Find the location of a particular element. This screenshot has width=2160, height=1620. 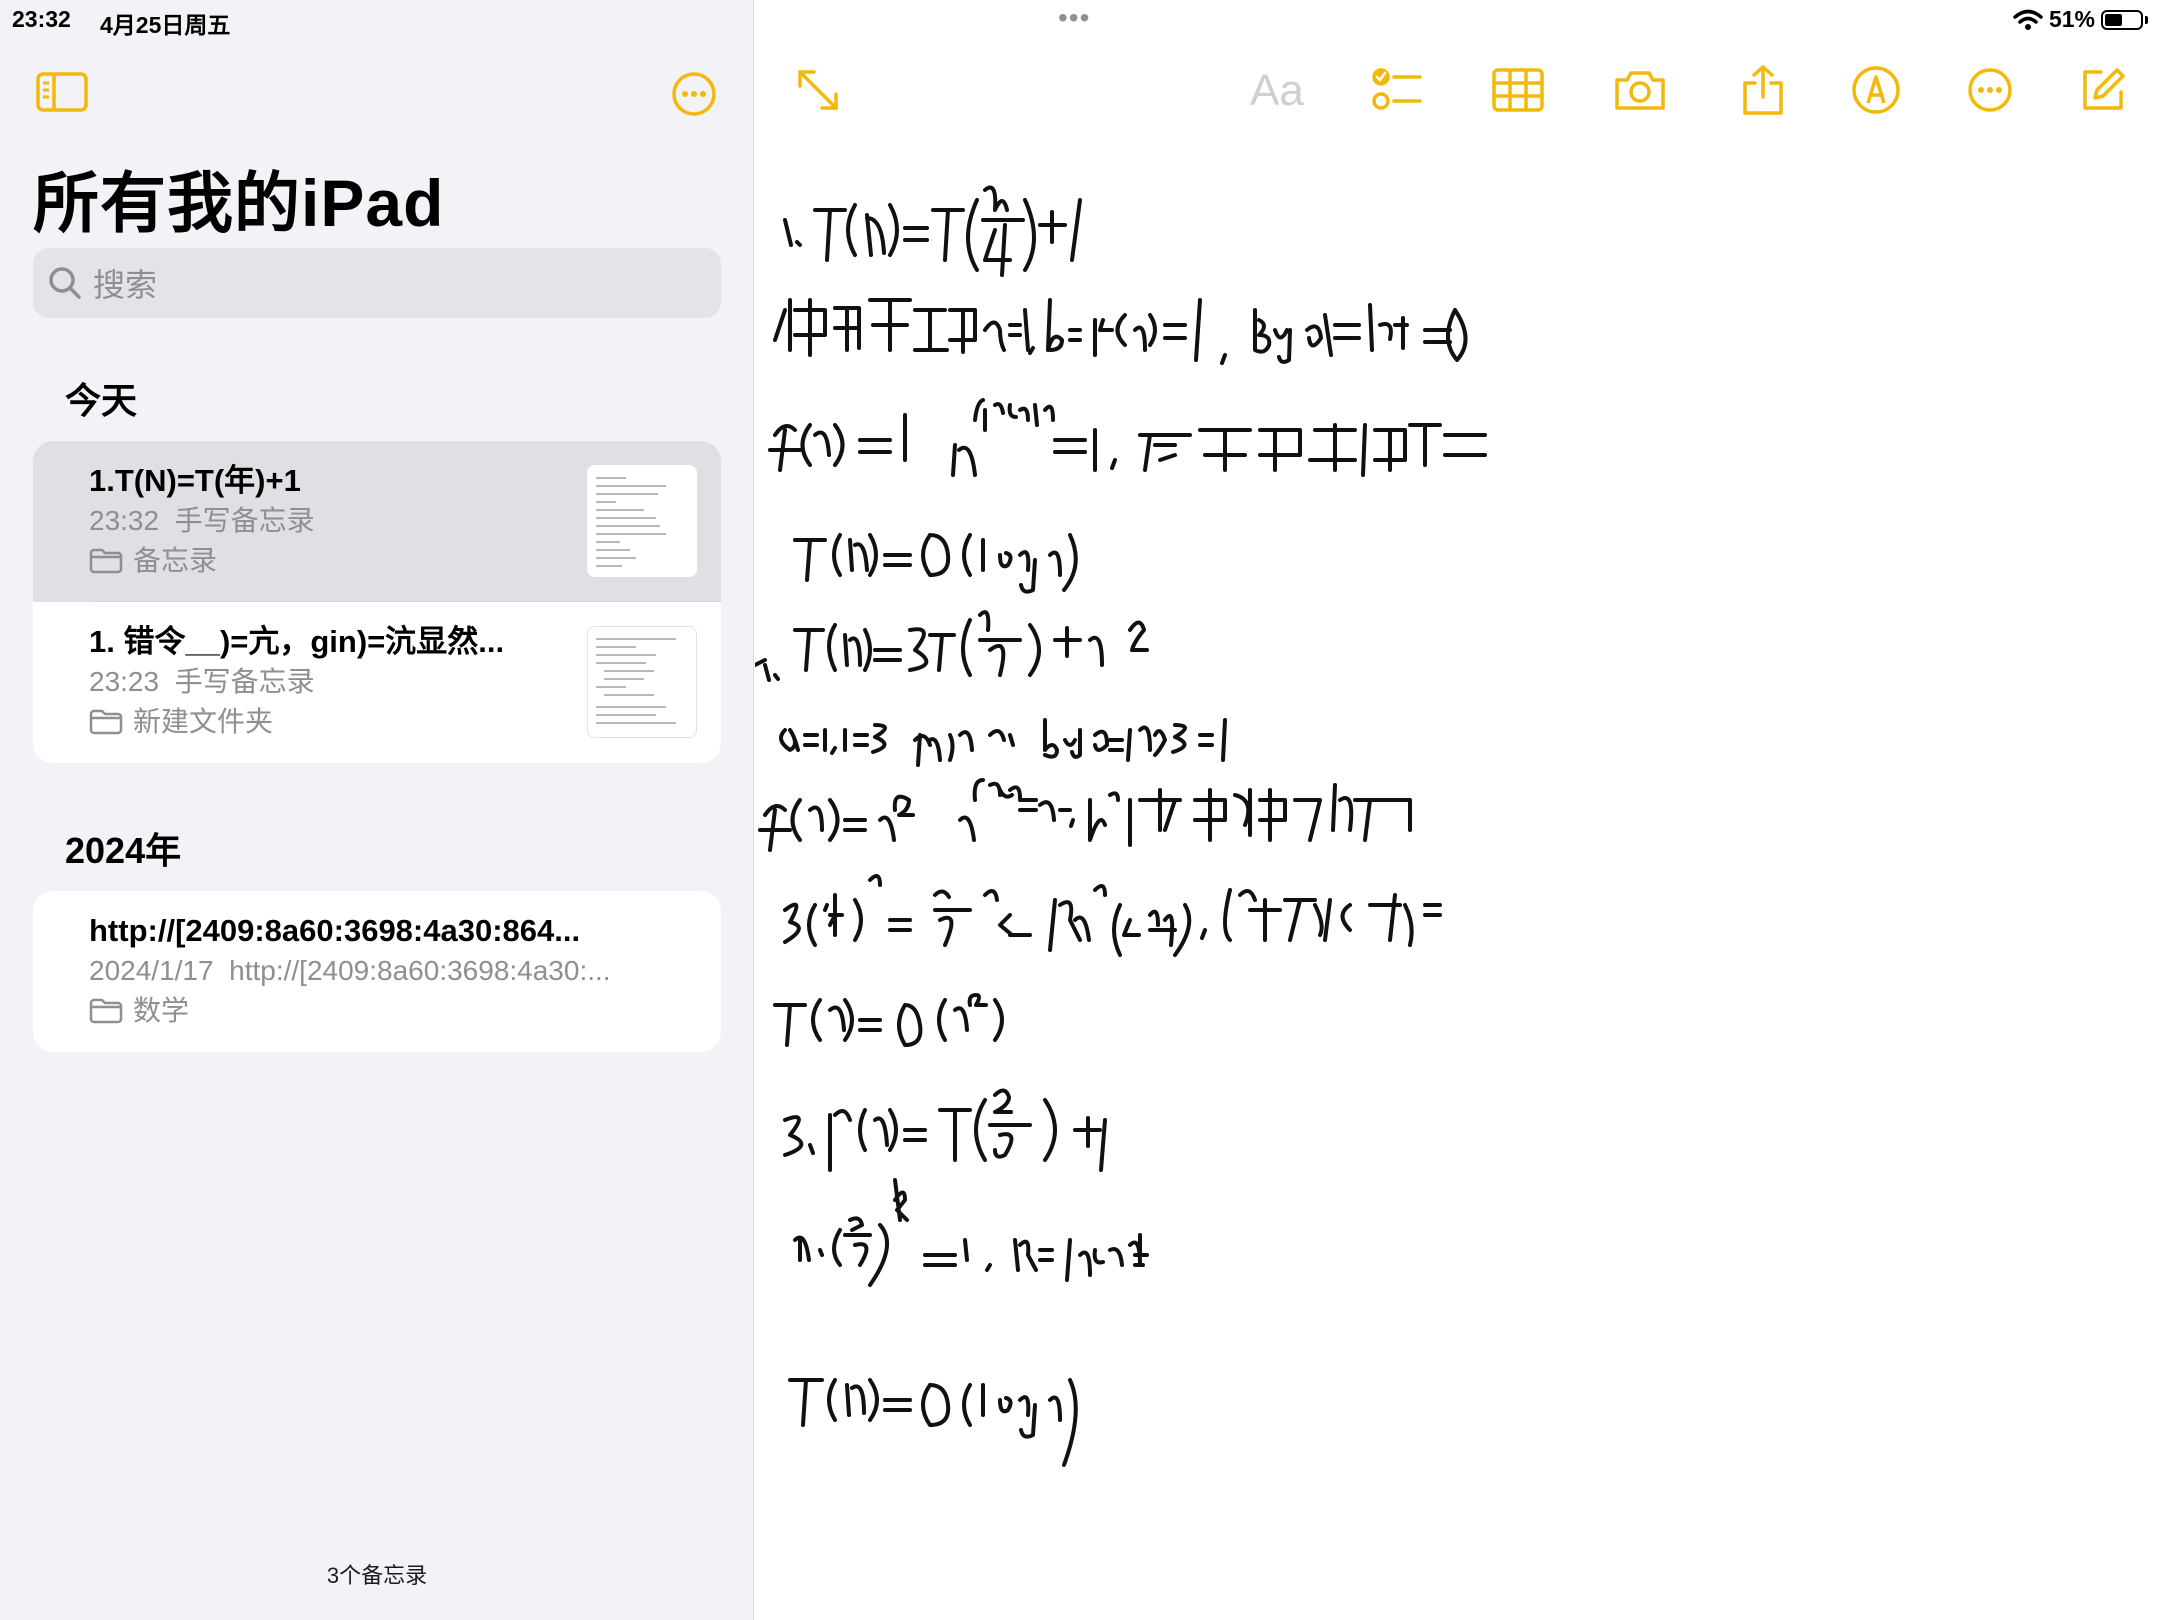

format-text-button: Aa is located at coordinates (1277, 91).